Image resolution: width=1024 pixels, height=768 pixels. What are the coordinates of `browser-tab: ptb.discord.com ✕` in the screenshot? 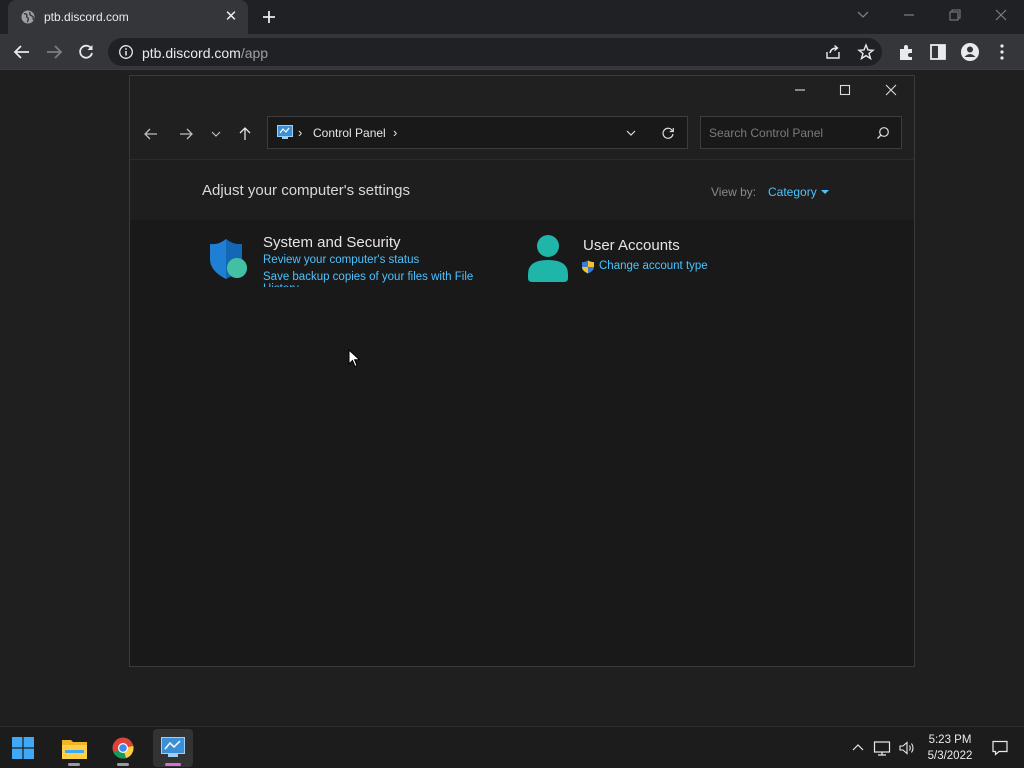 It's located at (128, 17).